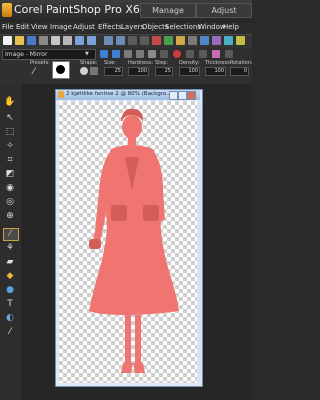 The image size is (320, 400). I want to click on display-script-icon, so click(164, 54).